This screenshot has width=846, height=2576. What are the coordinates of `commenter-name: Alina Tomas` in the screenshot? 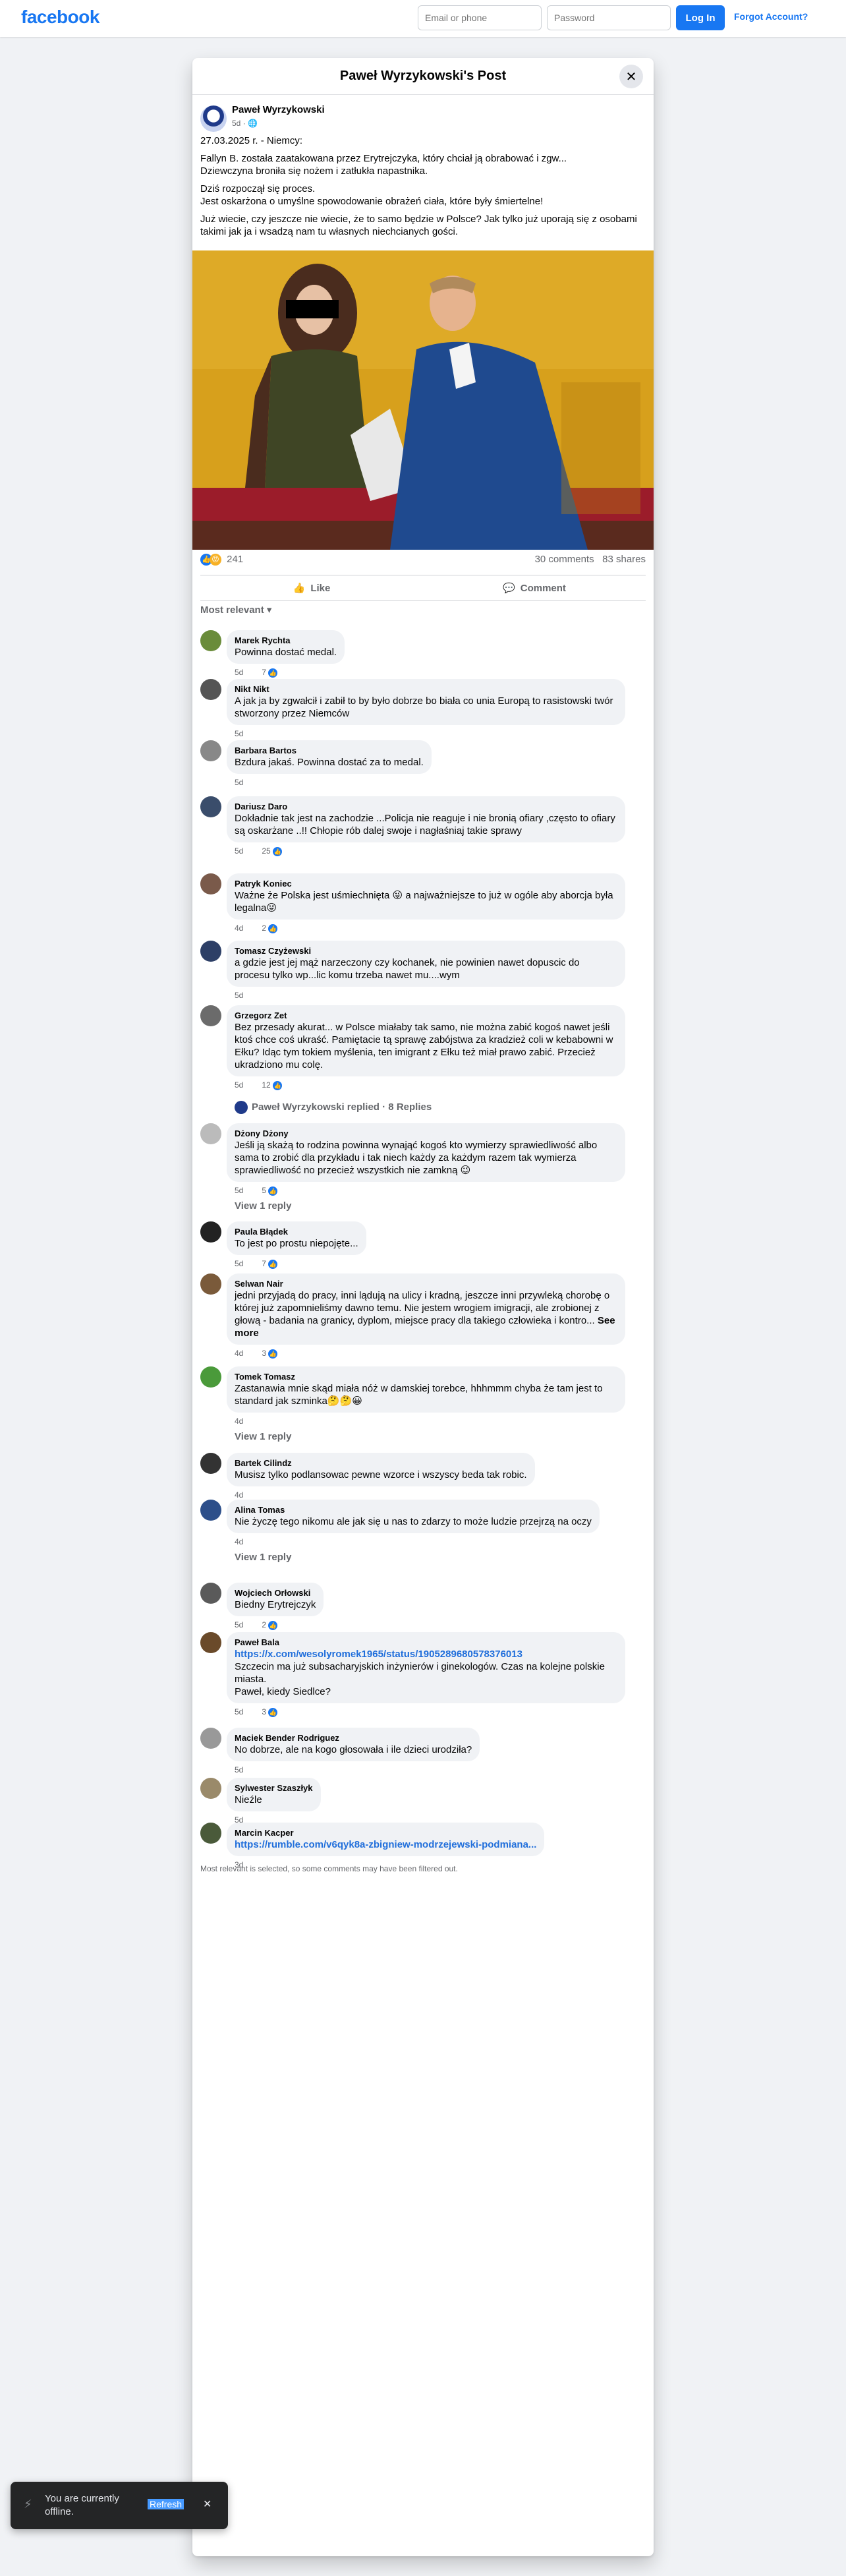 It's located at (413, 1510).